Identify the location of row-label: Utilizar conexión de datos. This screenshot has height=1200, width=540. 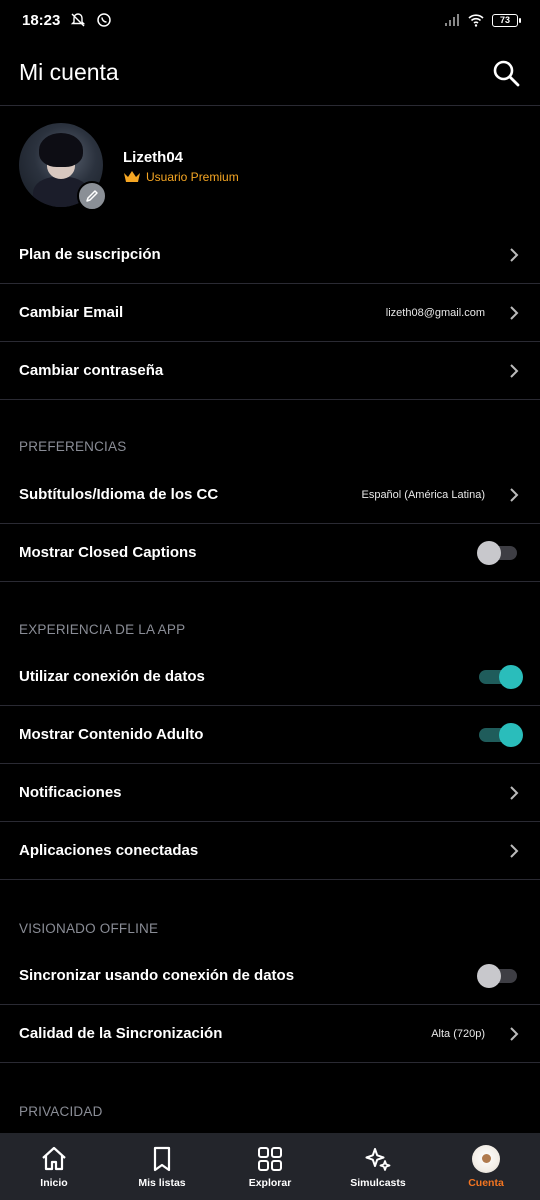
(112, 676).